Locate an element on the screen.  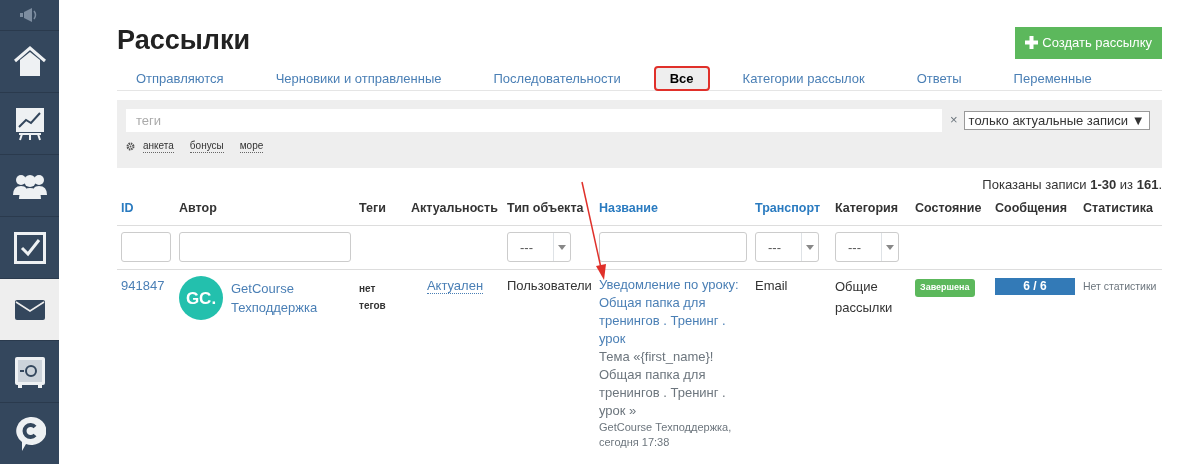
mailing-meta-text: GetCourse Техподдержка, сегодня 17:38 is located at coordinates (666, 435).